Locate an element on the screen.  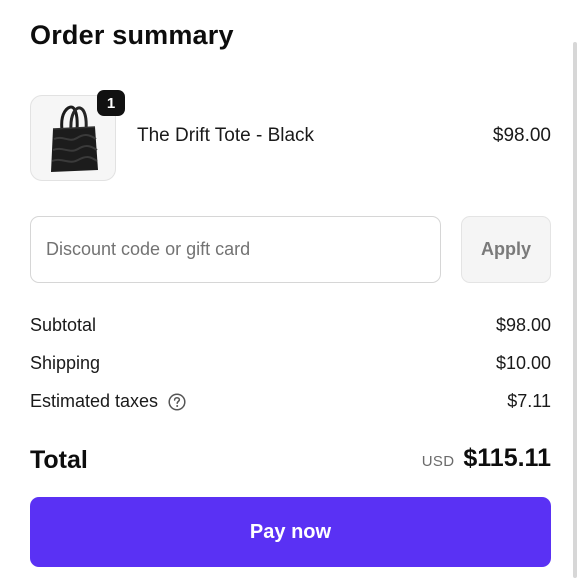
total-value-group: USD $115.11 is located at coordinates (486, 458).